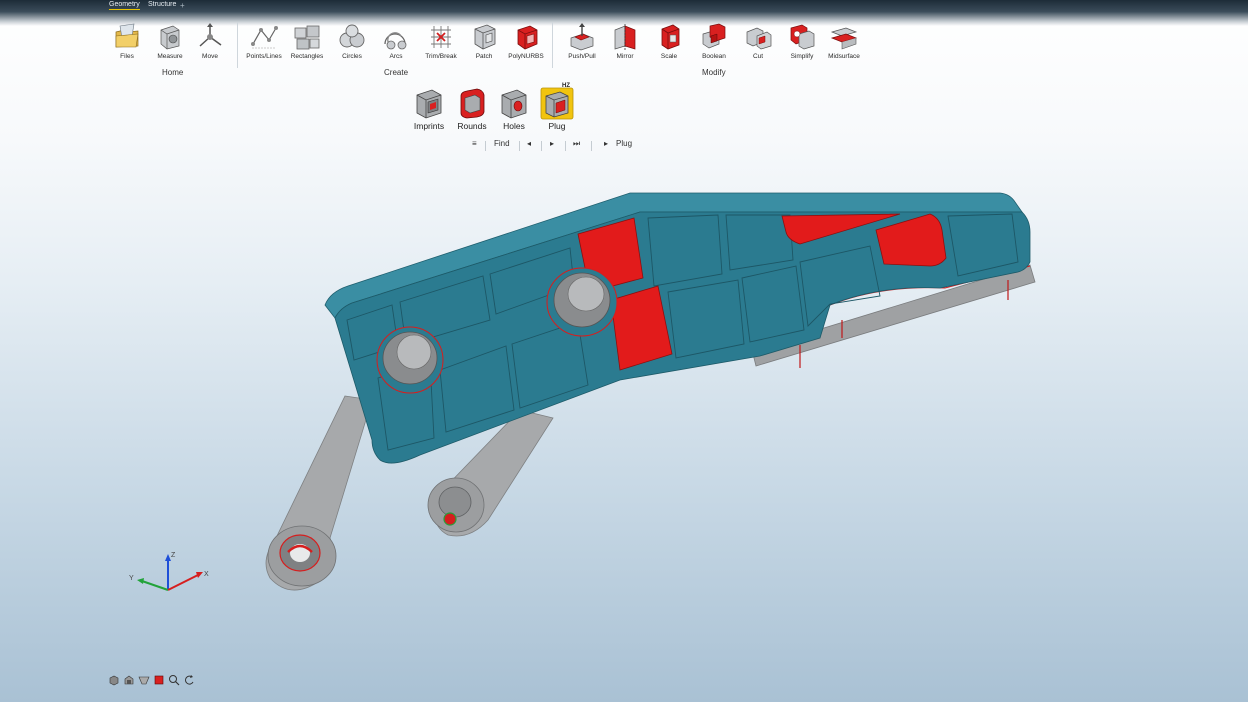  What do you see at coordinates (566, 86) in the screenshot?
I see `plug-hotkey-badge: HZ` at bounding box center [566, 86].